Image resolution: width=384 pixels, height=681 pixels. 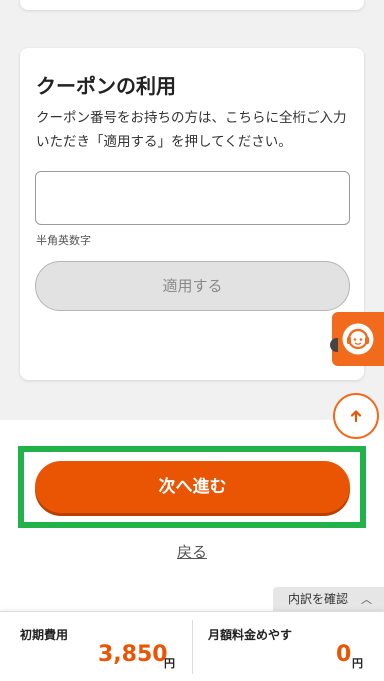 I want to click on next-button: 次へ進む, so click(x=192, y=487).